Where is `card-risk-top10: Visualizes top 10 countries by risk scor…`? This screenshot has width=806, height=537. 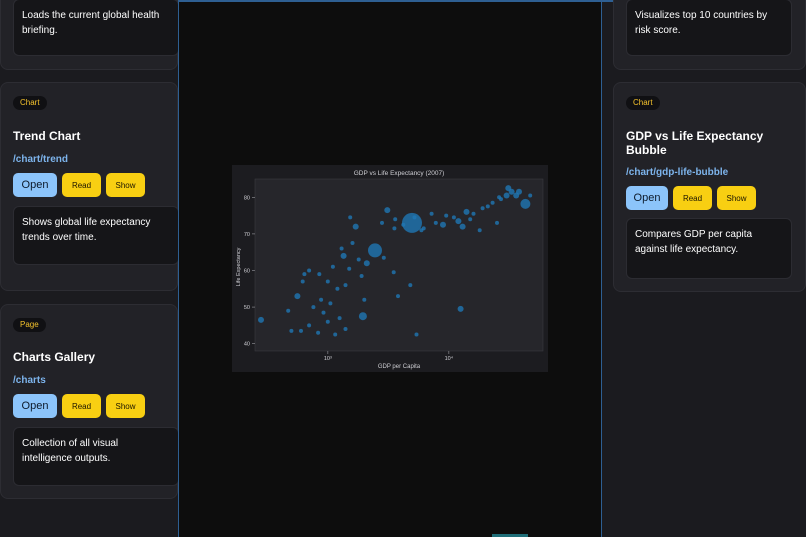
card-risk-top10: Visualizes top 10 countries by risk scor… is located at coordinates (709, 35).